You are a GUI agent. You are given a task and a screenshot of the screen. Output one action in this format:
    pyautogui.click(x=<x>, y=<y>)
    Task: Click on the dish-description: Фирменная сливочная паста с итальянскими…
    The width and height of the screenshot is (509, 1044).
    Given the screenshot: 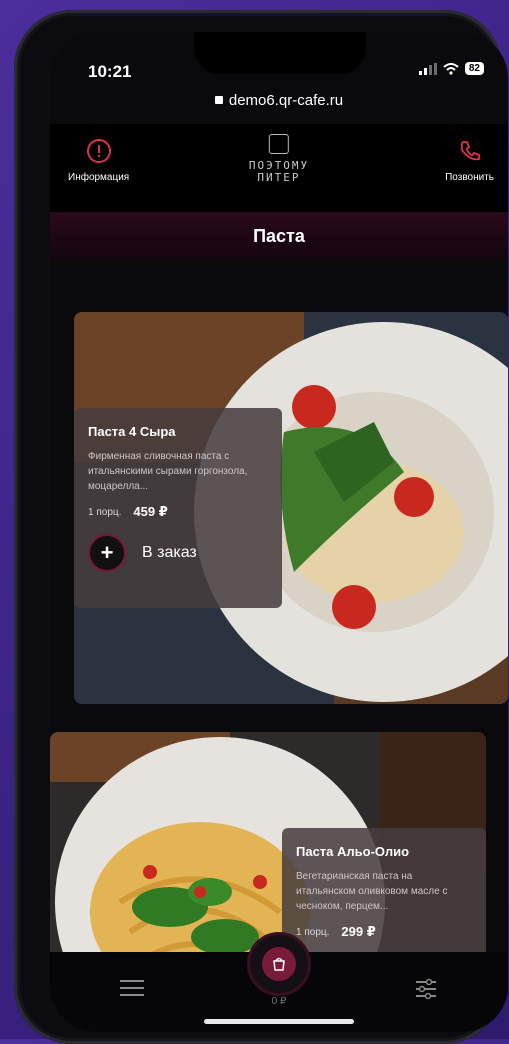 What is the action you would take?
    pyautogui.click(x=168, y=471)
    